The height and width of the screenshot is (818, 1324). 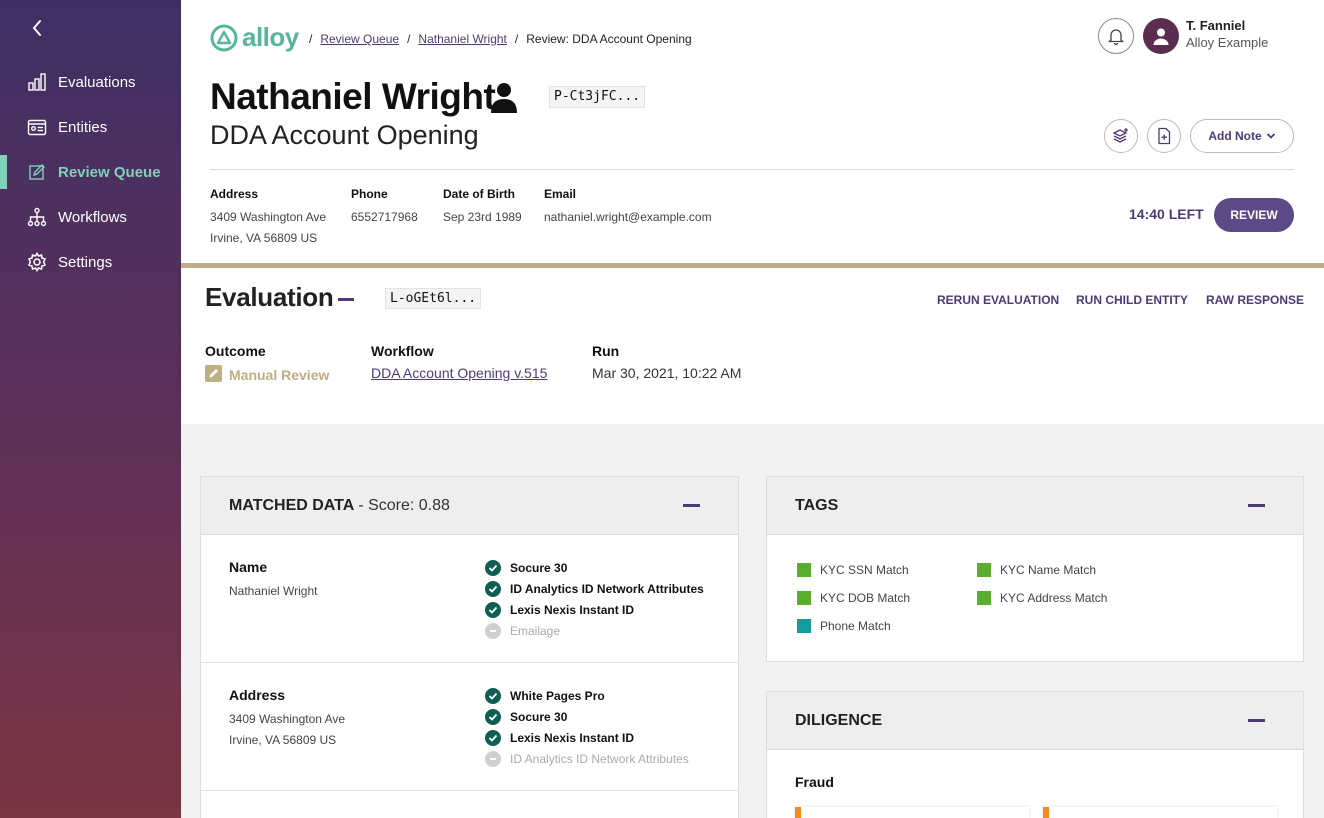 What do you see at coordinates (1242, 136) in the screenshot?
I see `add-note-button: Add Note` at bounding box center [1242, 136].